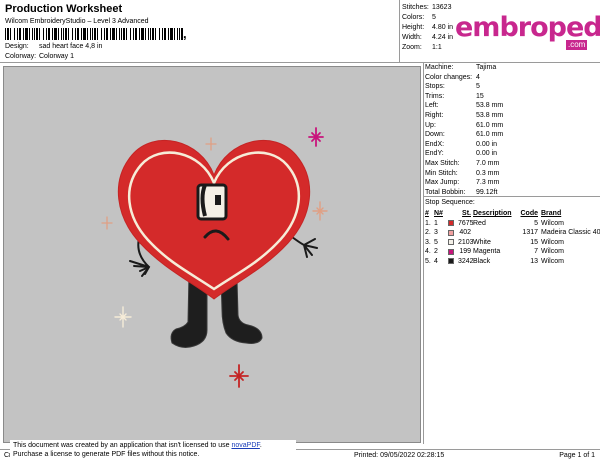 Image resolution: width=600 pixels, height=464 pixels. Describe the element at coordinates (316, 137) in the screenshot. I see `sparkle-magenta-top` at that location.